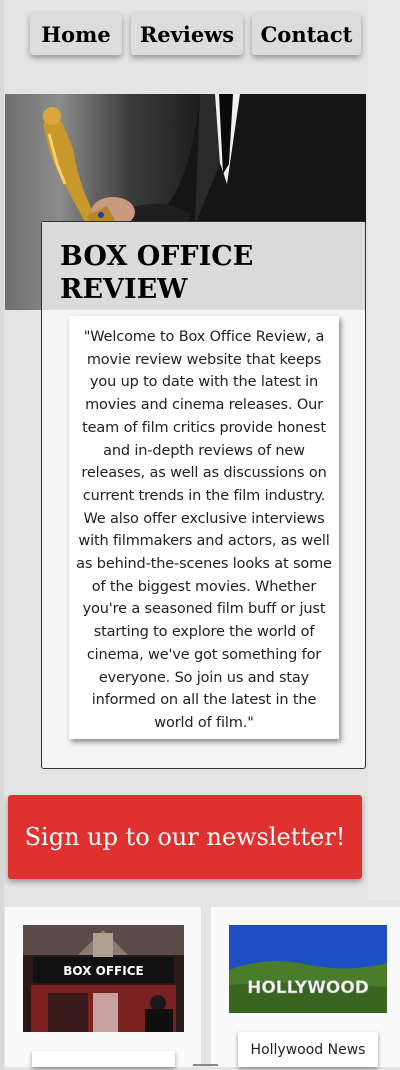  What do you see at coordinates (187, 34) in the screenshot?
I see `nav-reviews-button: Reviews` at bounding box center [187, 34].